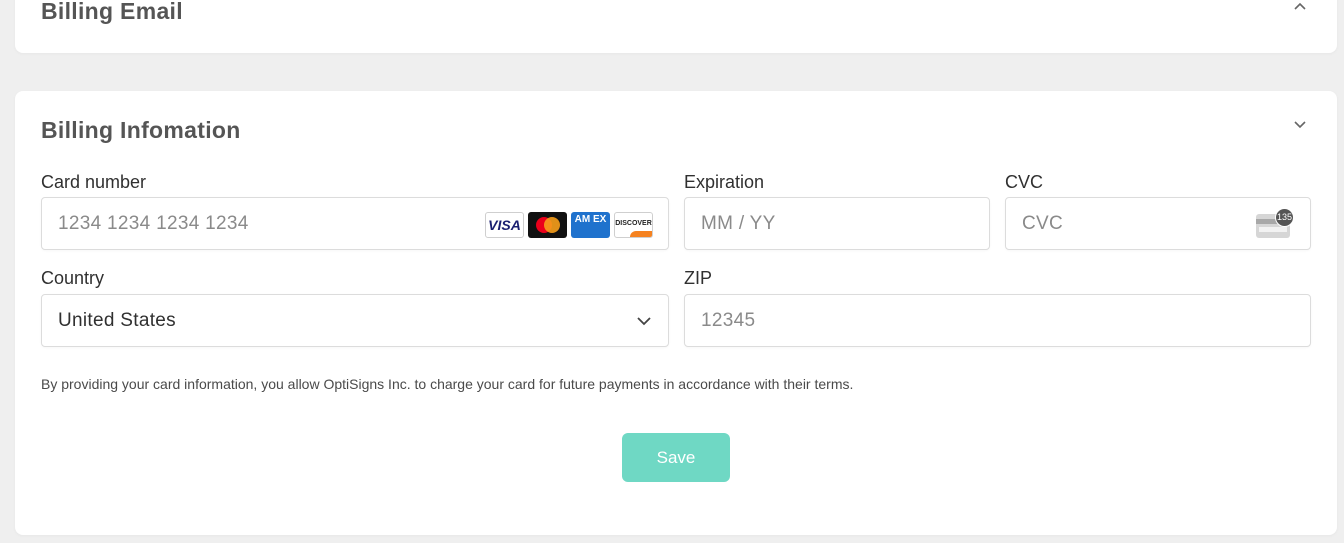  What do you see at coordinates (569, 225) in the screenshot?
I see `card-brands: VISA AM EX DISCOVER` at bounding box center [569, 225].